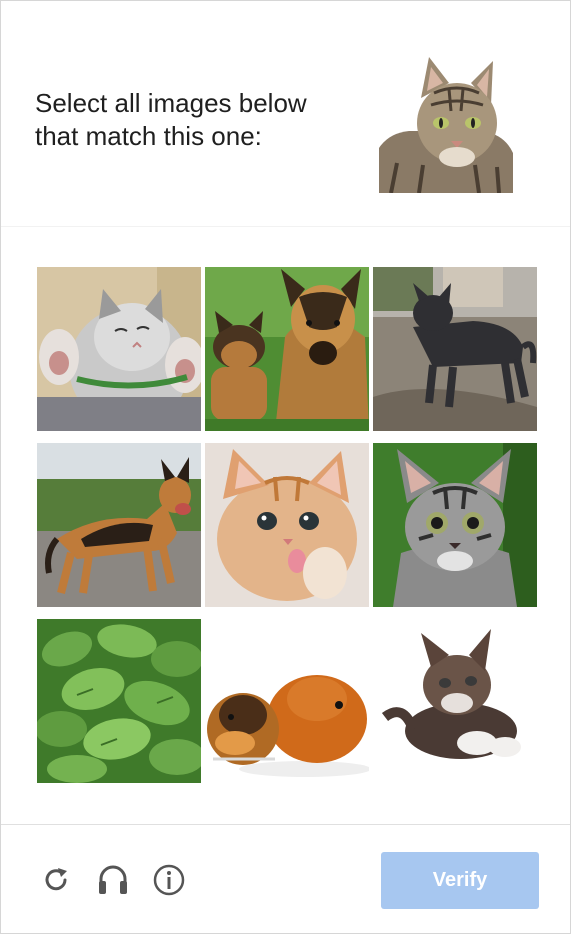 The height and width of the screenshot is (934, 571). I want to click on reload-button, so click(56, 880).